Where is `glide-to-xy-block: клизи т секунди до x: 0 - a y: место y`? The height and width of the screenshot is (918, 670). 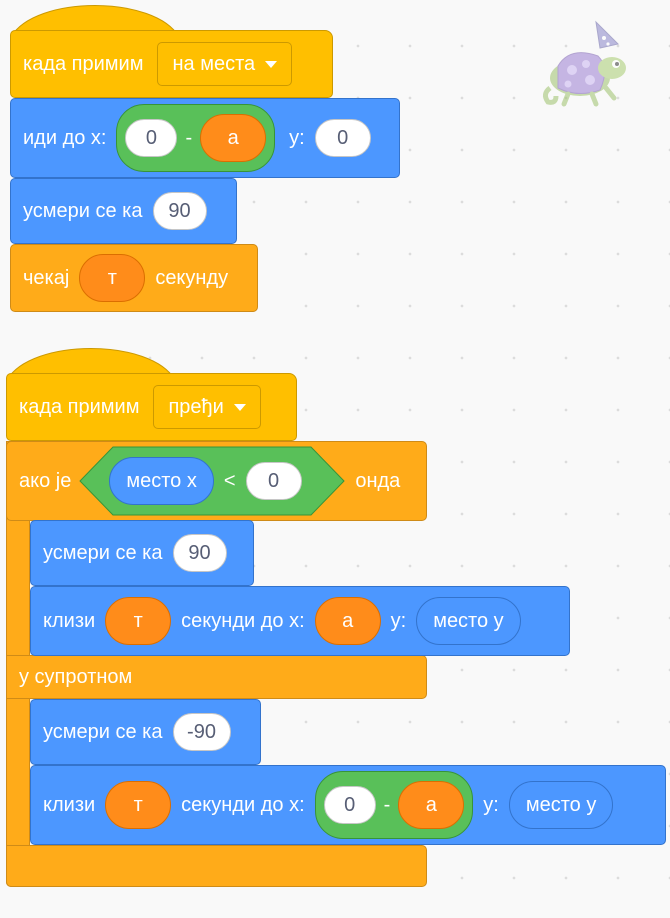
glide-to-xy-block: клизи т секунди до x: 0 - a y: место y is located at coordinates (348, 805).